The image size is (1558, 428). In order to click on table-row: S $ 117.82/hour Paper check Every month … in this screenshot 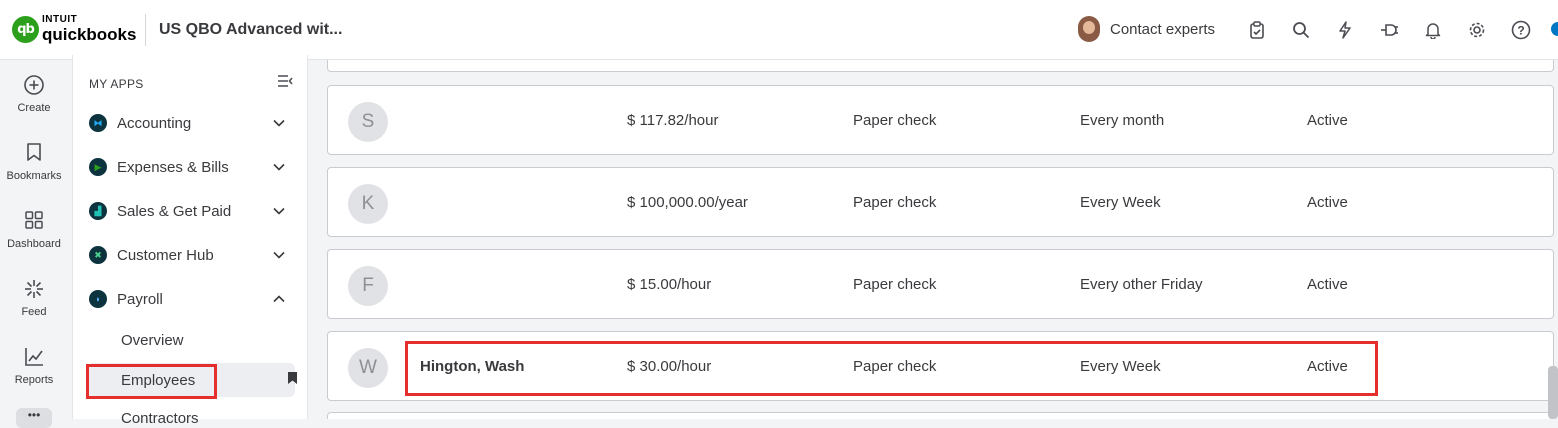, I will do `click(940, 120)`.